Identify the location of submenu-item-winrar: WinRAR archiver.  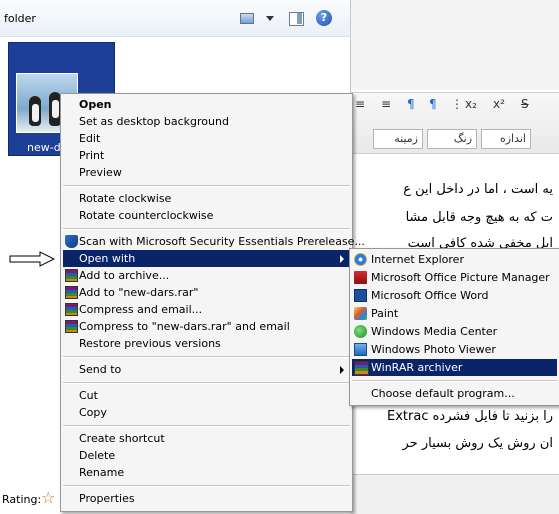
(454, 367).